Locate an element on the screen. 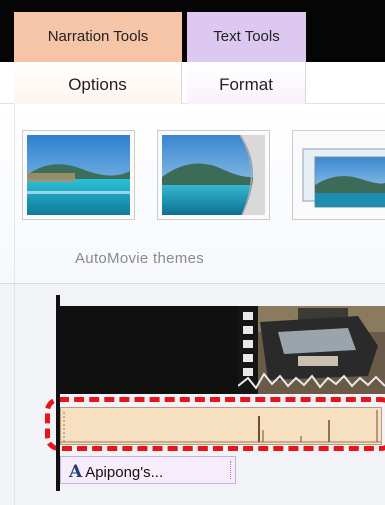  playhead is located at coordinates (58, 393).